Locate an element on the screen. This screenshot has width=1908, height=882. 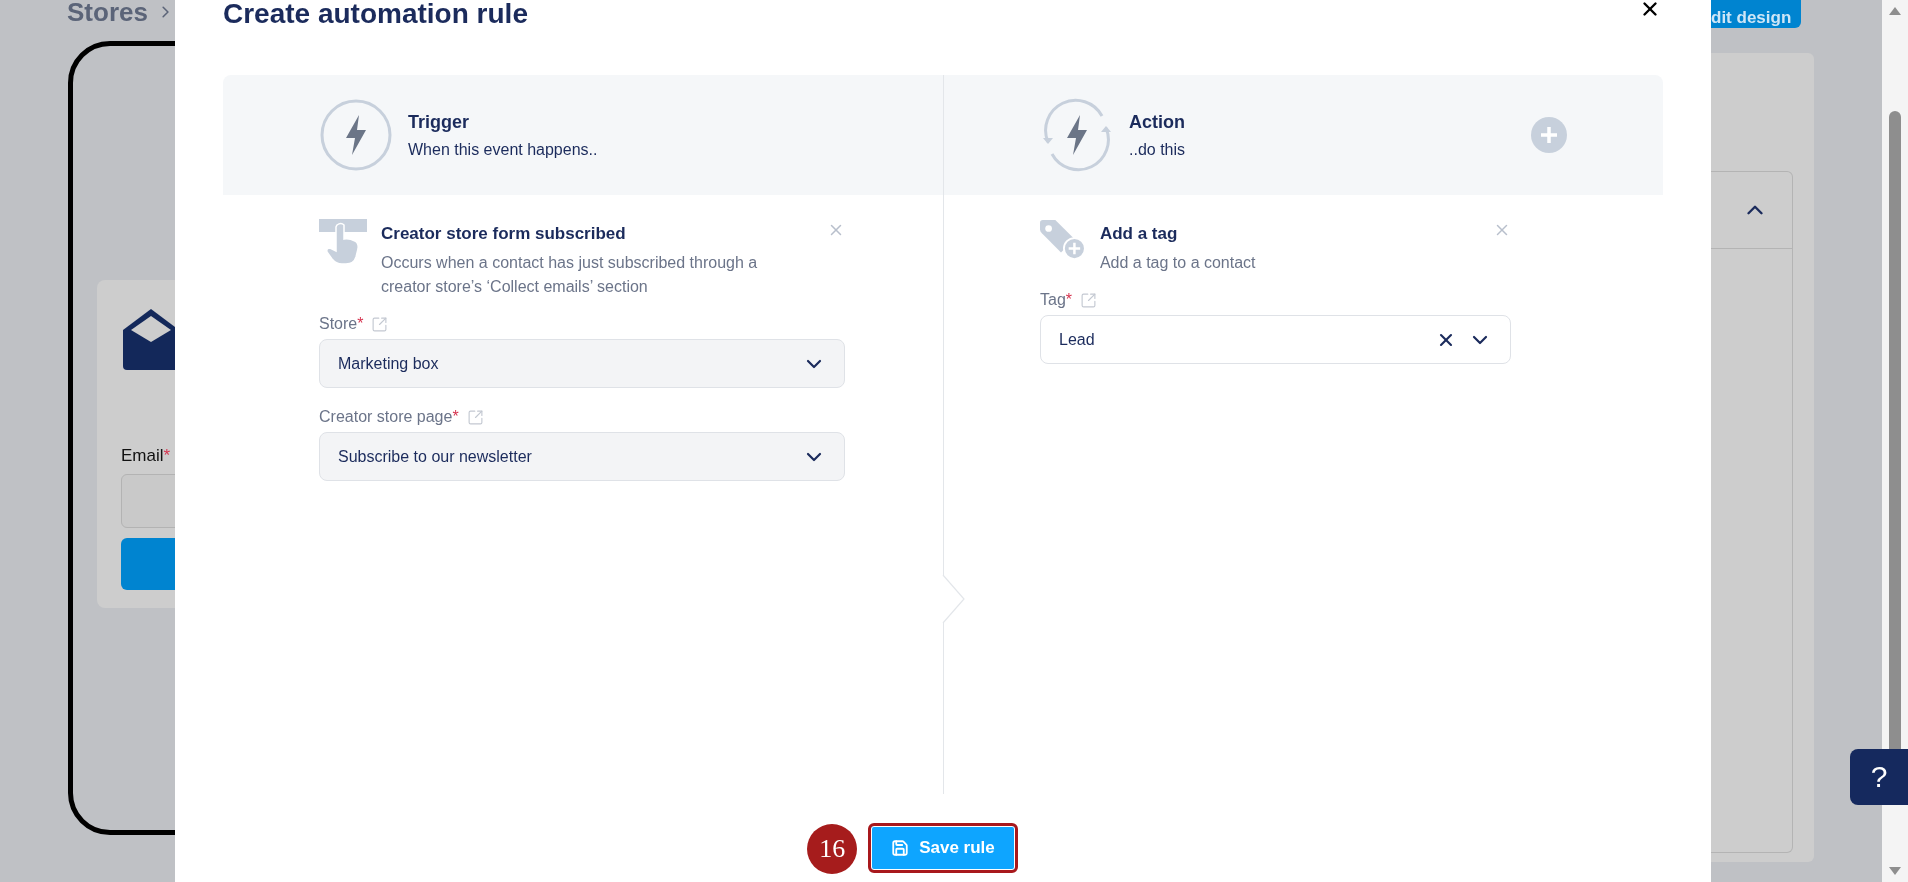
item-title: Creator store form subscribed is located at coordinates (503, 234).